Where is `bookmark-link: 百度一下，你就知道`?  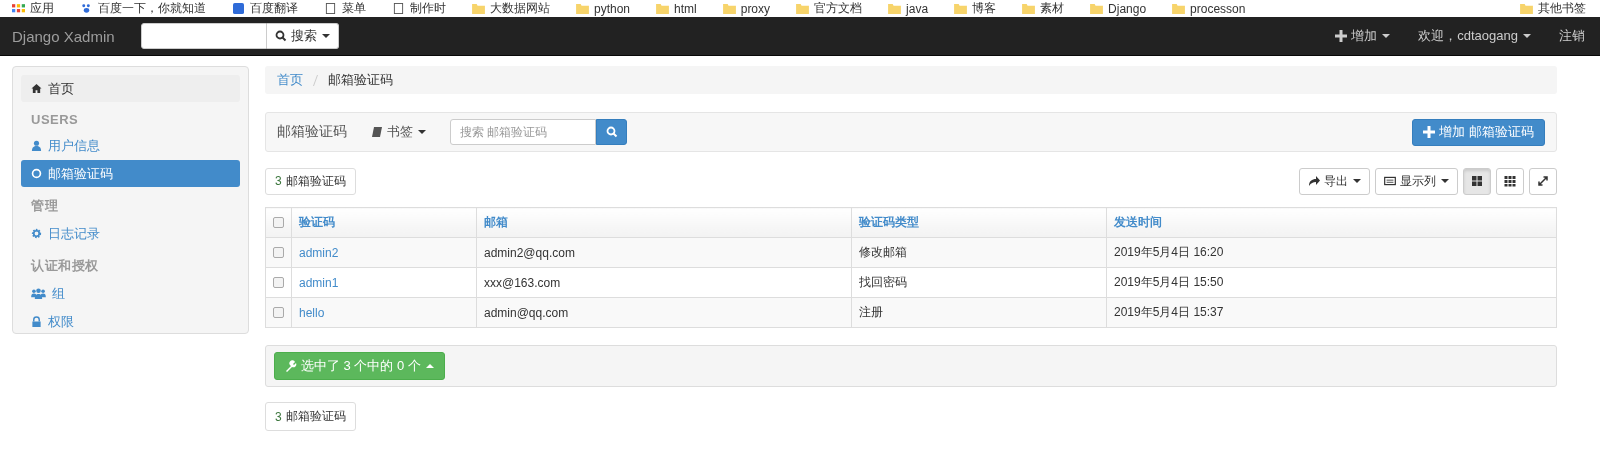 bookmark-link: 百度一下，你就知道 is located at coordinates (143, 8).